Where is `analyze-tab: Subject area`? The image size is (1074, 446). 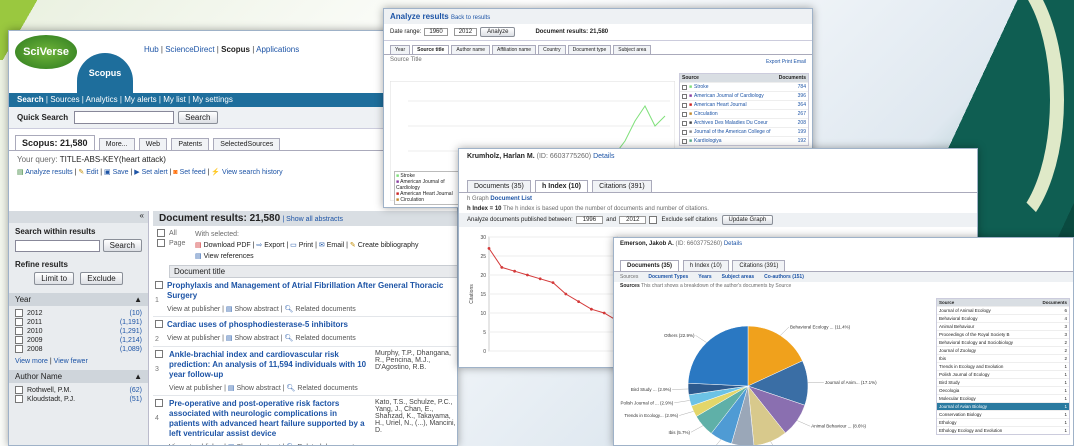
analyze-tab: Subject area is located at coordinates (632, 49).